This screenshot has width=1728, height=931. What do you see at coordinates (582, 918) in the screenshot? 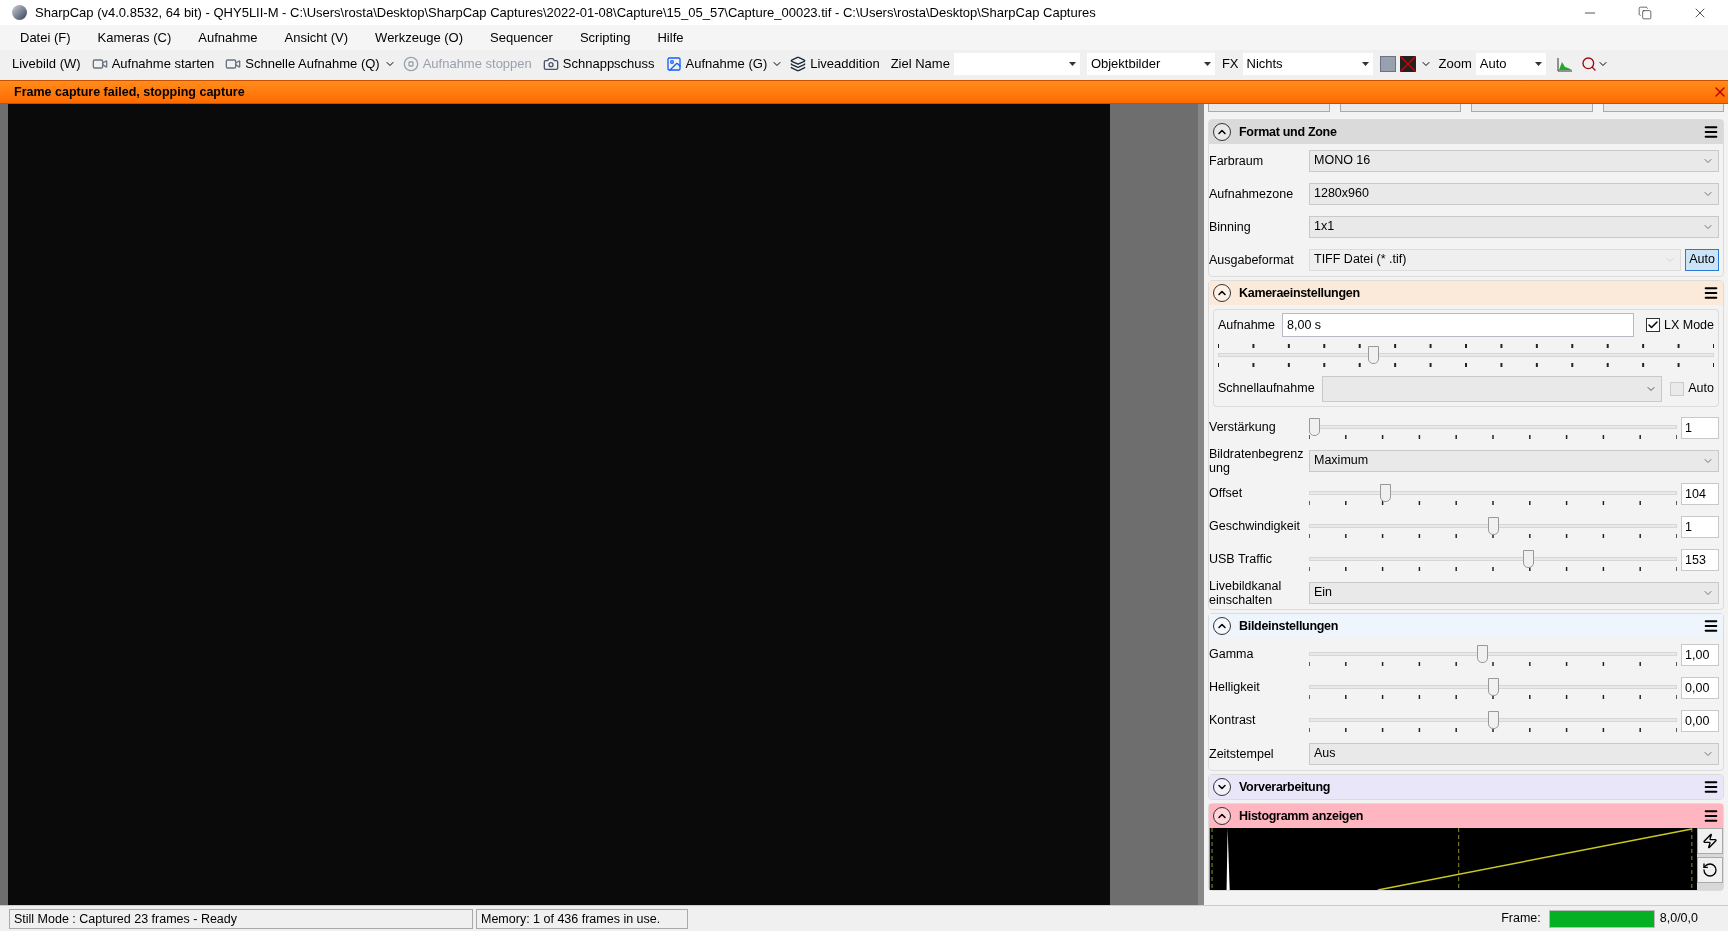
I see `memory-status: Memory: 1 of 436 frames in use.` at bounding box center [582, 918].